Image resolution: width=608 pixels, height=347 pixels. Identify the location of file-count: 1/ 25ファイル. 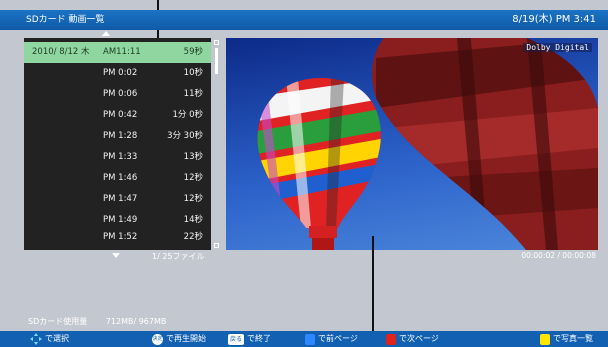
(178, 256).